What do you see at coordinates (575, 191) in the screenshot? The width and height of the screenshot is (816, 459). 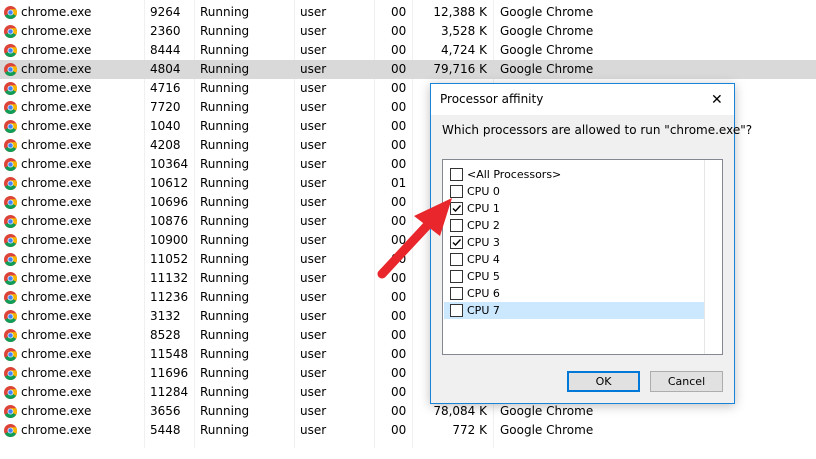 I see `cpu-list-item: CPU 0` at bounding box center [575, 191].